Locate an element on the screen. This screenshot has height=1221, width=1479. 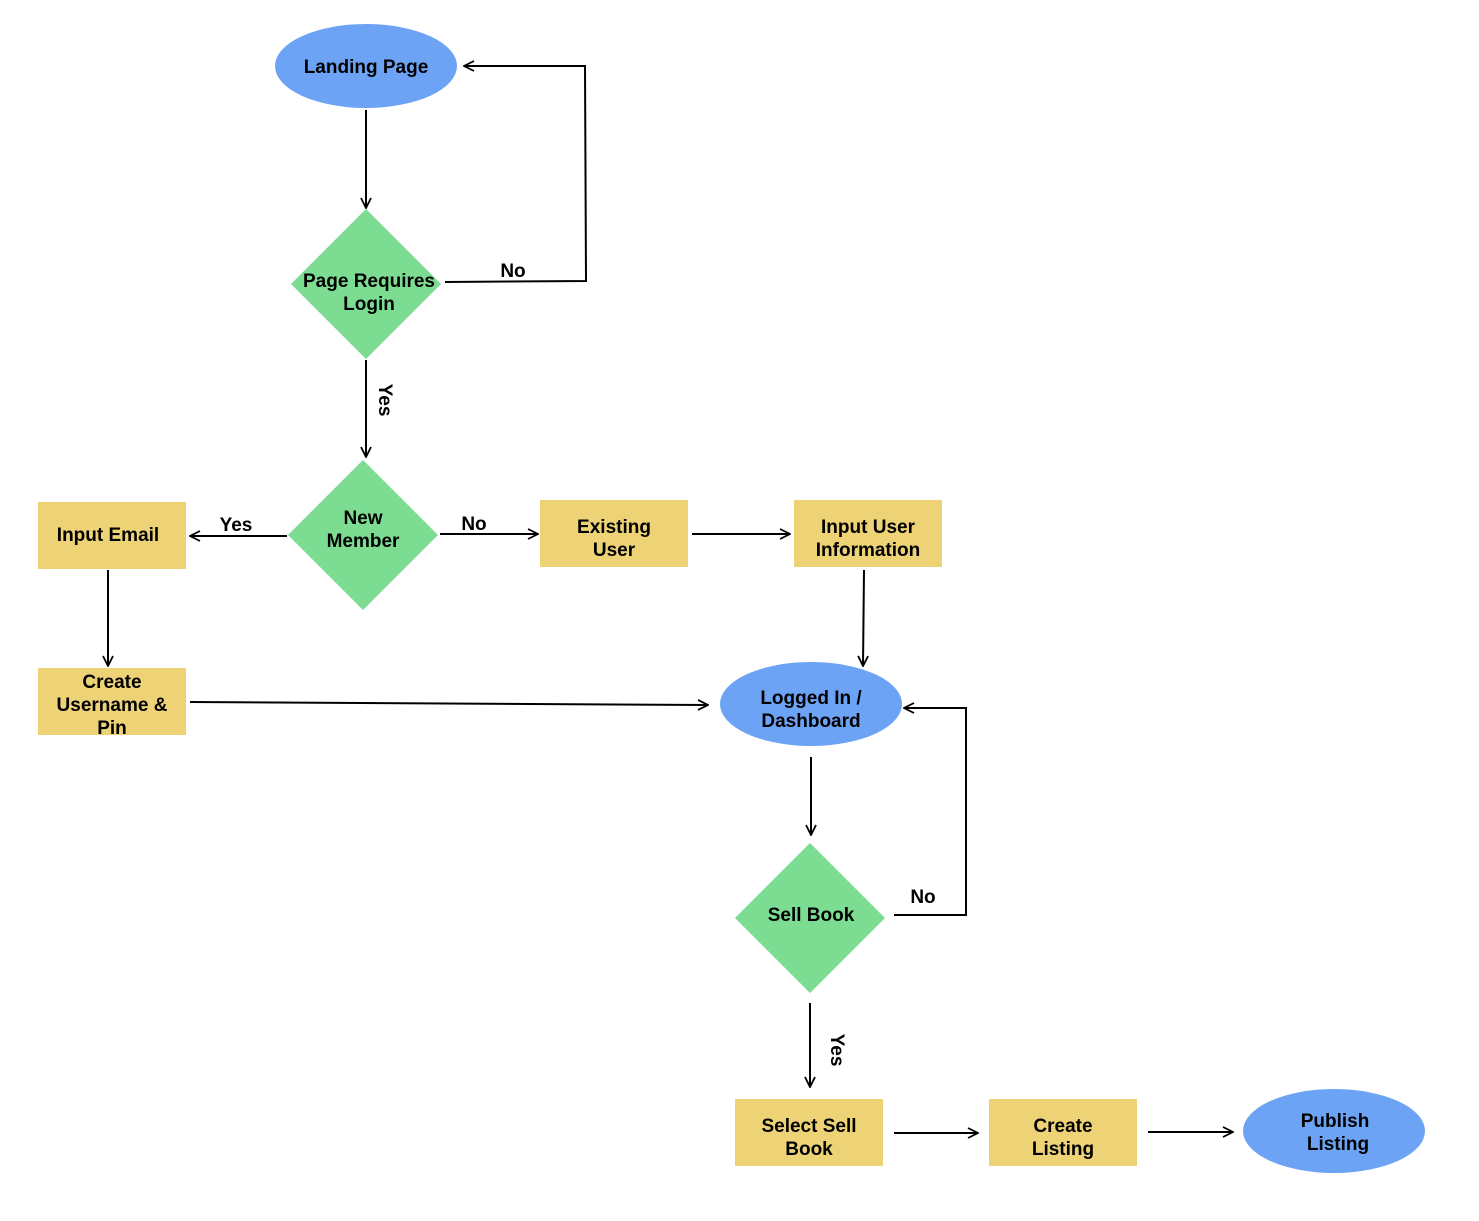
node-new-member: New Member is located at coordinates (363, 535).